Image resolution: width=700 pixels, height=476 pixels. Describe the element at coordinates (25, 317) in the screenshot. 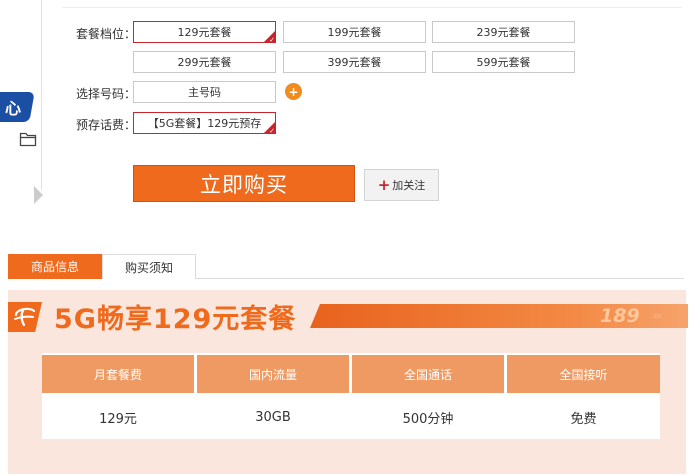

I see `china-telecom-logo-icon` at that location.